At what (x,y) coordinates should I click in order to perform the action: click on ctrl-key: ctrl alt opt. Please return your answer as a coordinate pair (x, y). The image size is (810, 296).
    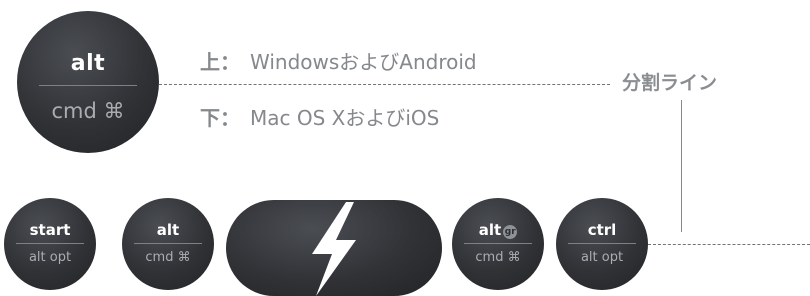
    Looking at the image, I should click on (602, 244).